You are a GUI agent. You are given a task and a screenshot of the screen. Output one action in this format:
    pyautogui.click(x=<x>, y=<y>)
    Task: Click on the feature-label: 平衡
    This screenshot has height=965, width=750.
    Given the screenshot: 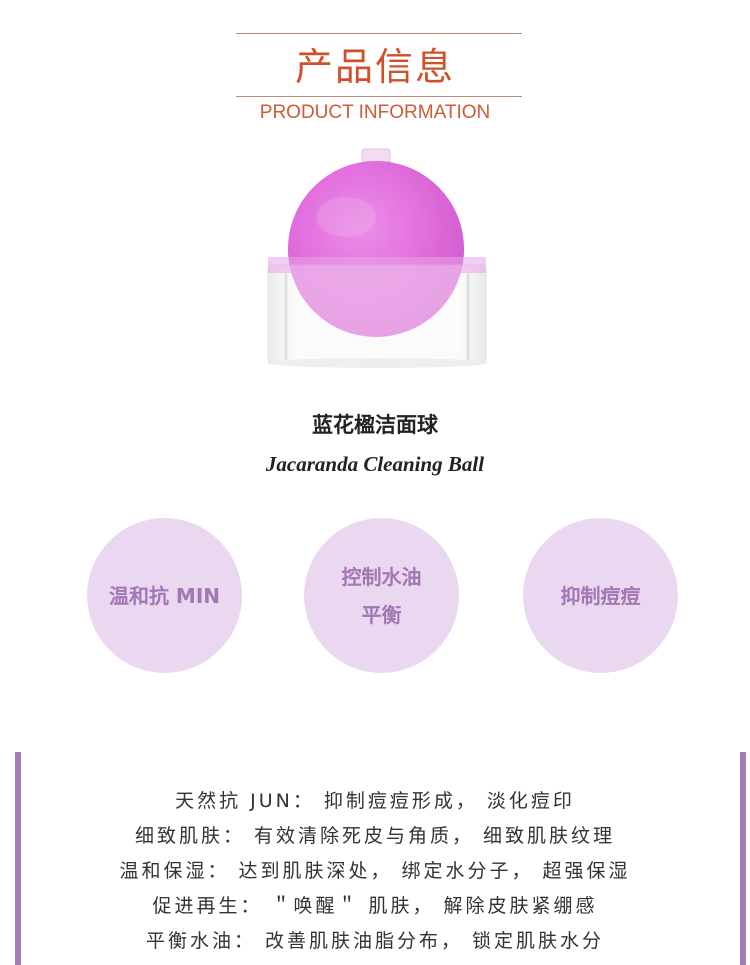 What is the action you would take?
    pyautogui.click(x=381, y=614)
    